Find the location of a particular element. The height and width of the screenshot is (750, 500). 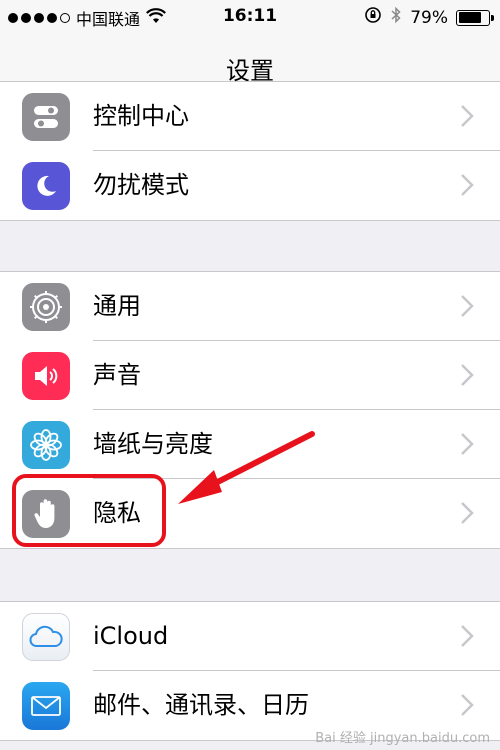

battery-percent: 79% is located at coordinates (429, 17).